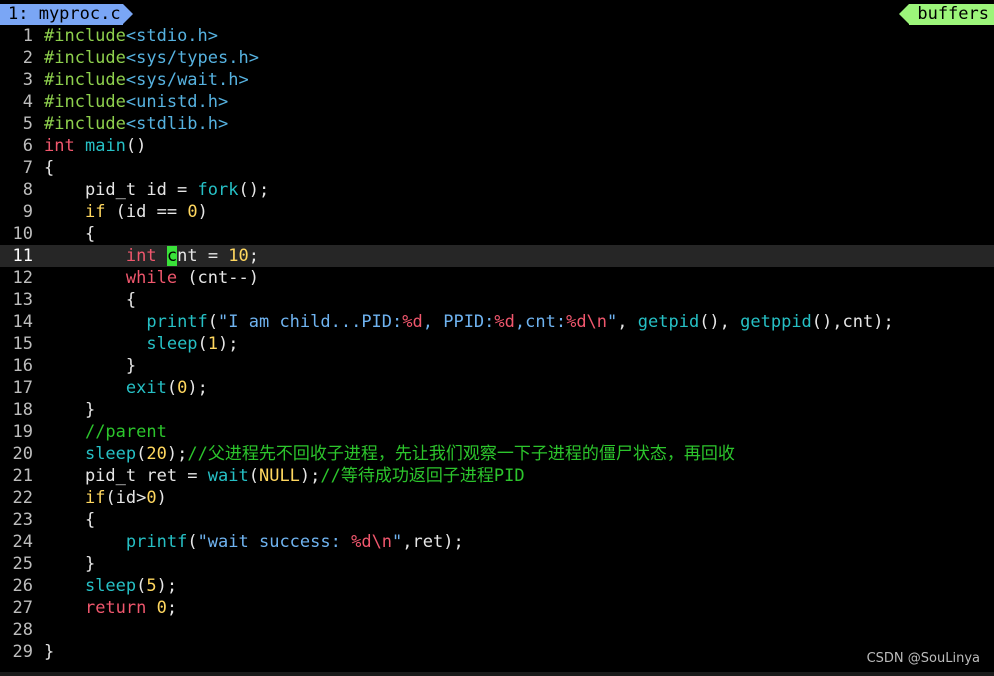 The image size is (994, 676). I want to click on code-line: 12 while (cnt--), so click(497, 278).